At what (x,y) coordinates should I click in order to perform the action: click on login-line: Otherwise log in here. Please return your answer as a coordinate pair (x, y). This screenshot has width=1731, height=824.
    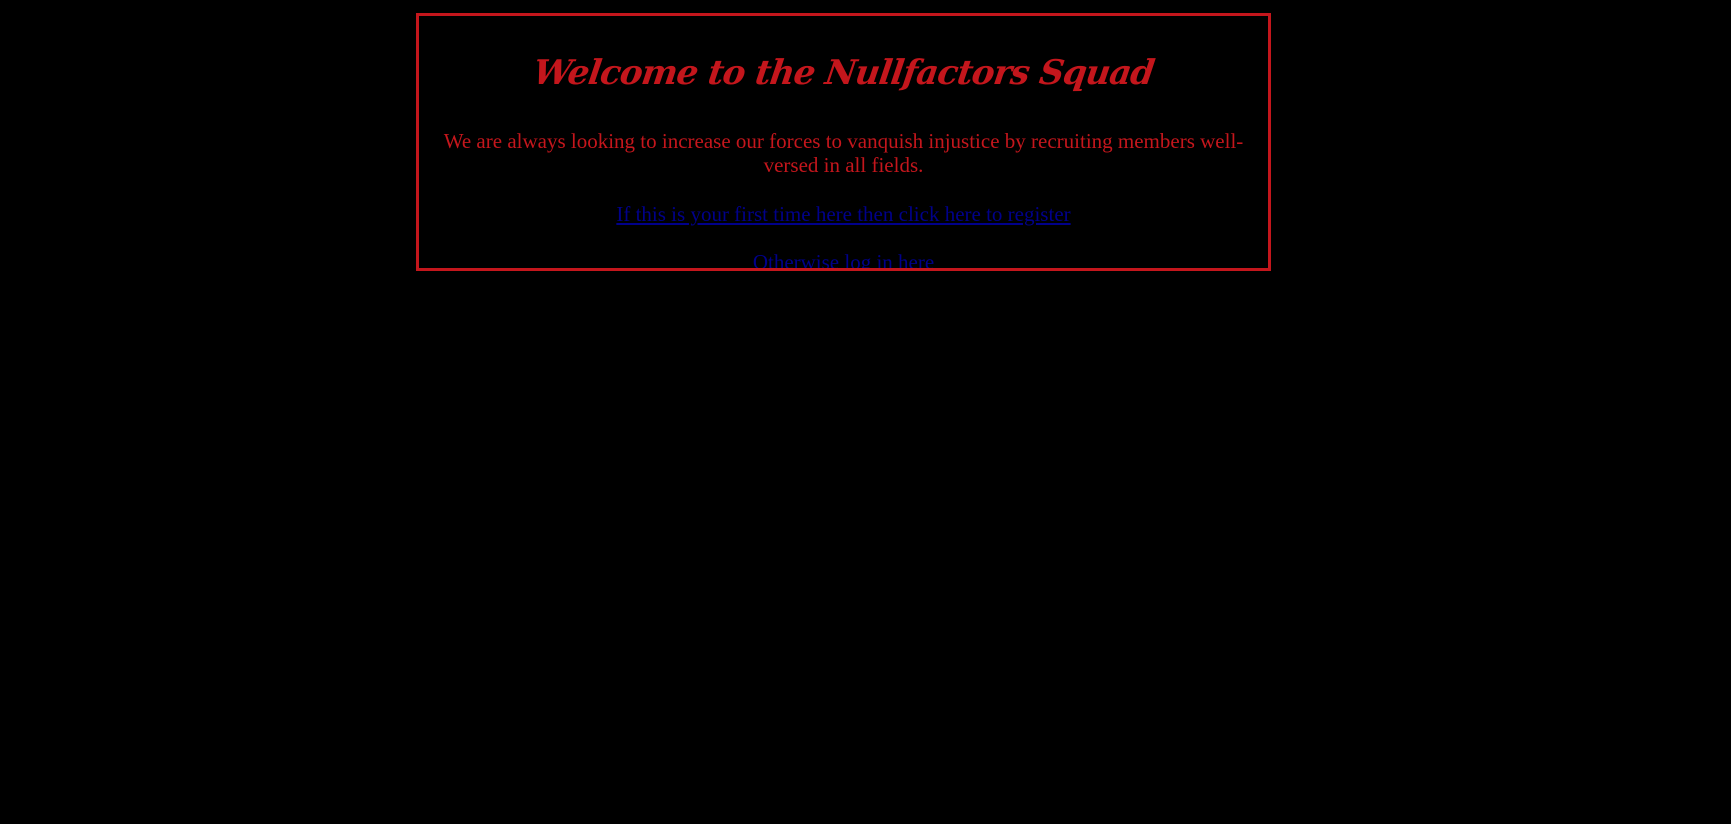
    Looking at the image, I should click on (843, 259).